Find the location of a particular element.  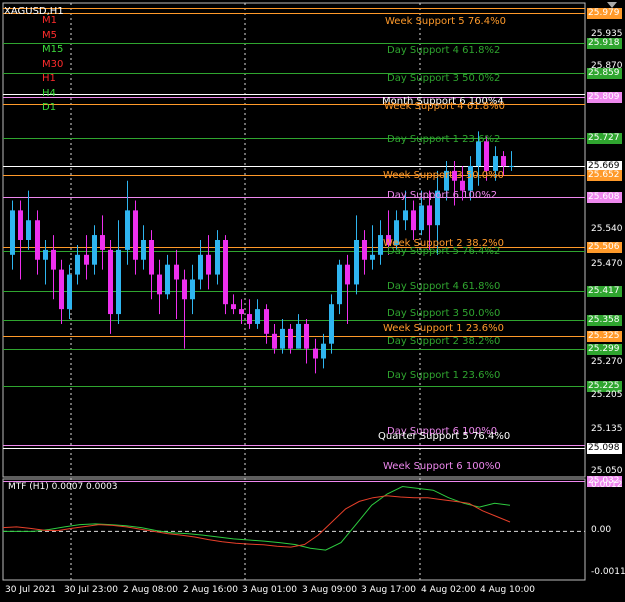

price-tag: 25.299 is located at coordinates (604, 349).